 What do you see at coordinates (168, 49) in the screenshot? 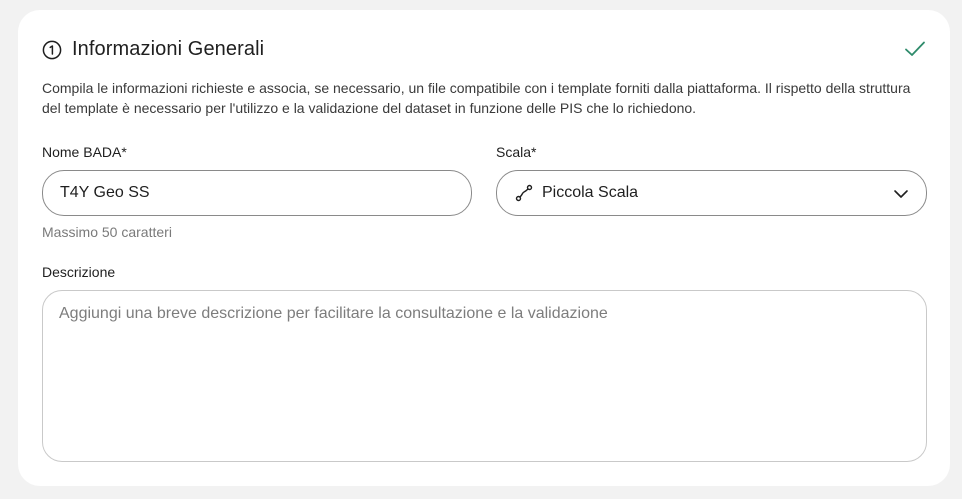
I see `section-title: Informazioni Generali` at bounding box center [168, 49].